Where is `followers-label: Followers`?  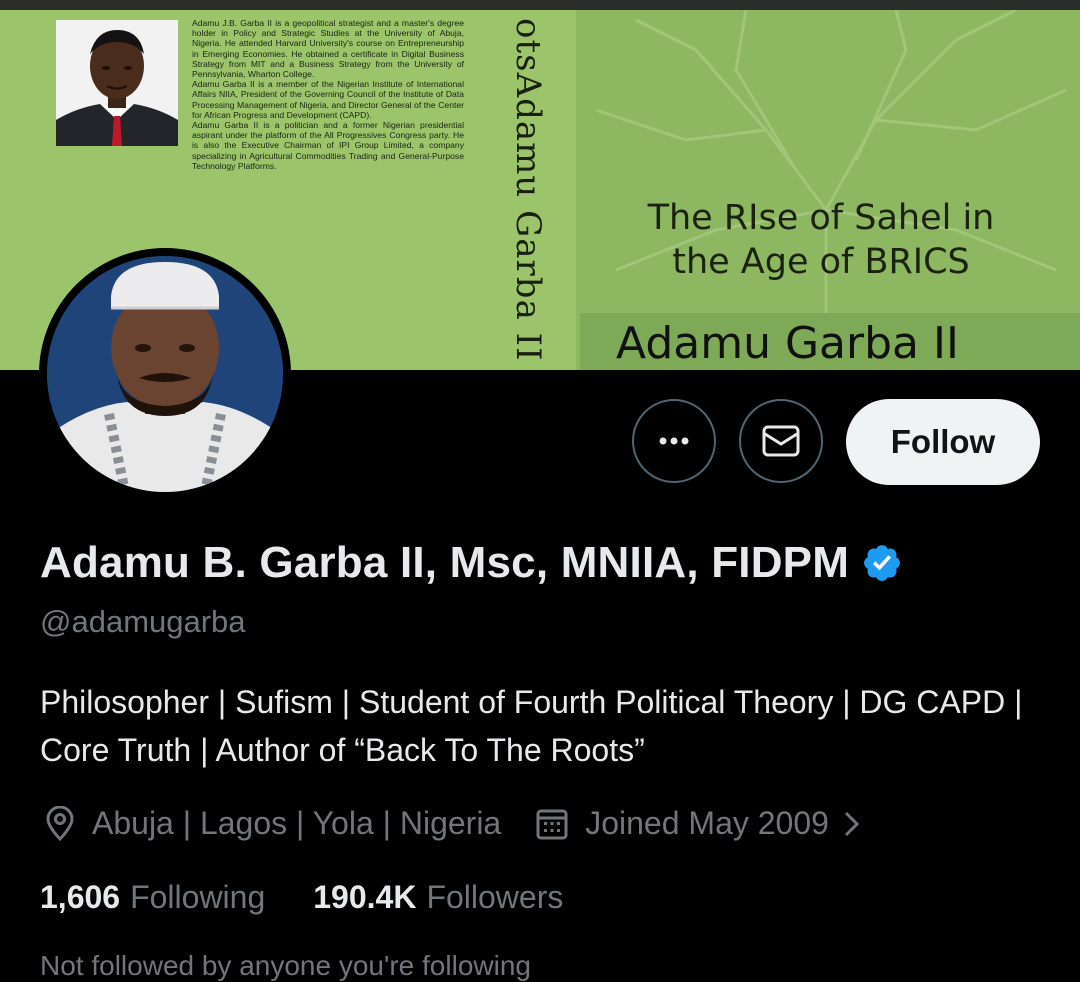
followers-label: Followers is located at coordinates (495, 897).